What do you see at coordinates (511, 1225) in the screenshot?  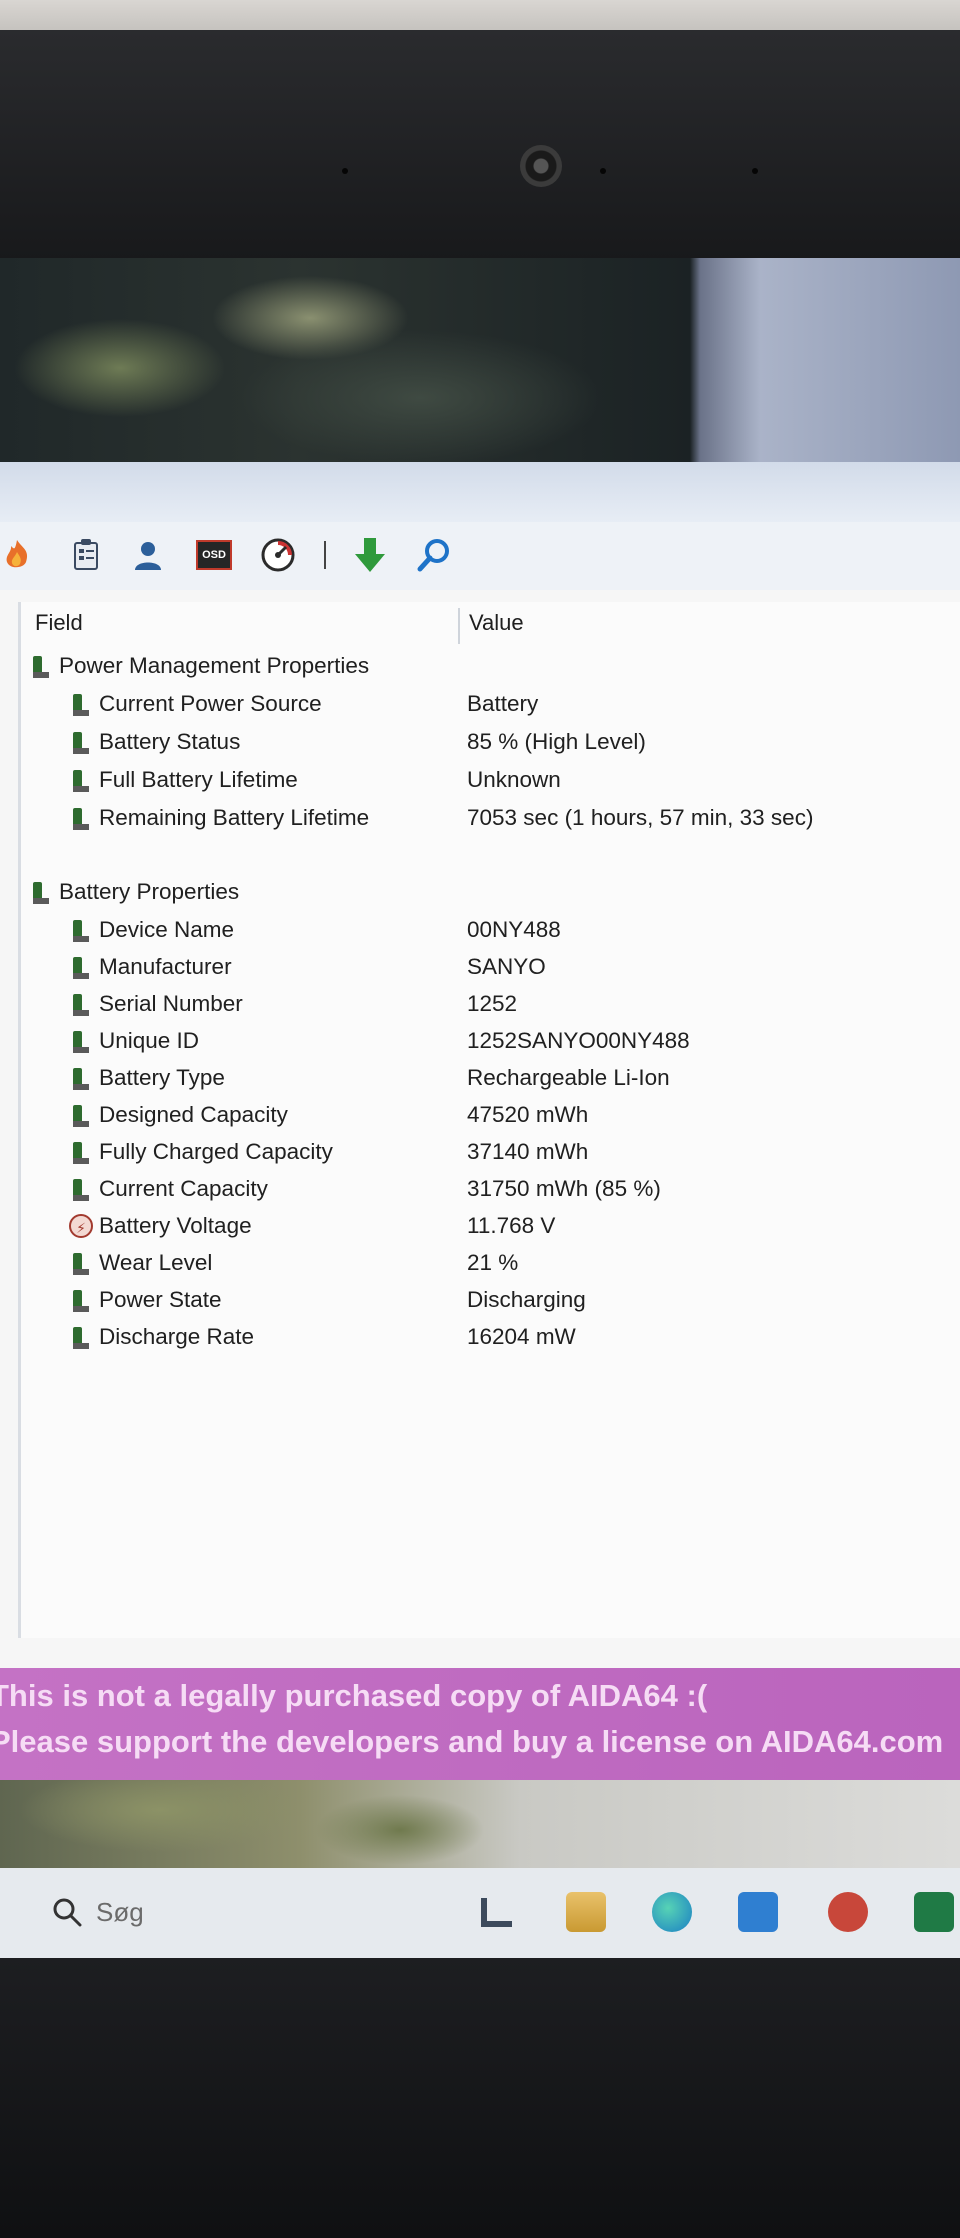 I see `field-value: 11.768 V` at bounding box center [511, 1225].